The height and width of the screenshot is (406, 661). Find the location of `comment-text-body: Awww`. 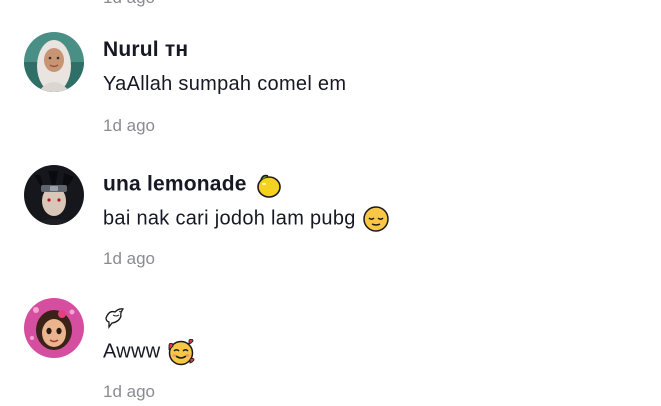

comment-text-body: Awww is located at coordinates (132, 351).